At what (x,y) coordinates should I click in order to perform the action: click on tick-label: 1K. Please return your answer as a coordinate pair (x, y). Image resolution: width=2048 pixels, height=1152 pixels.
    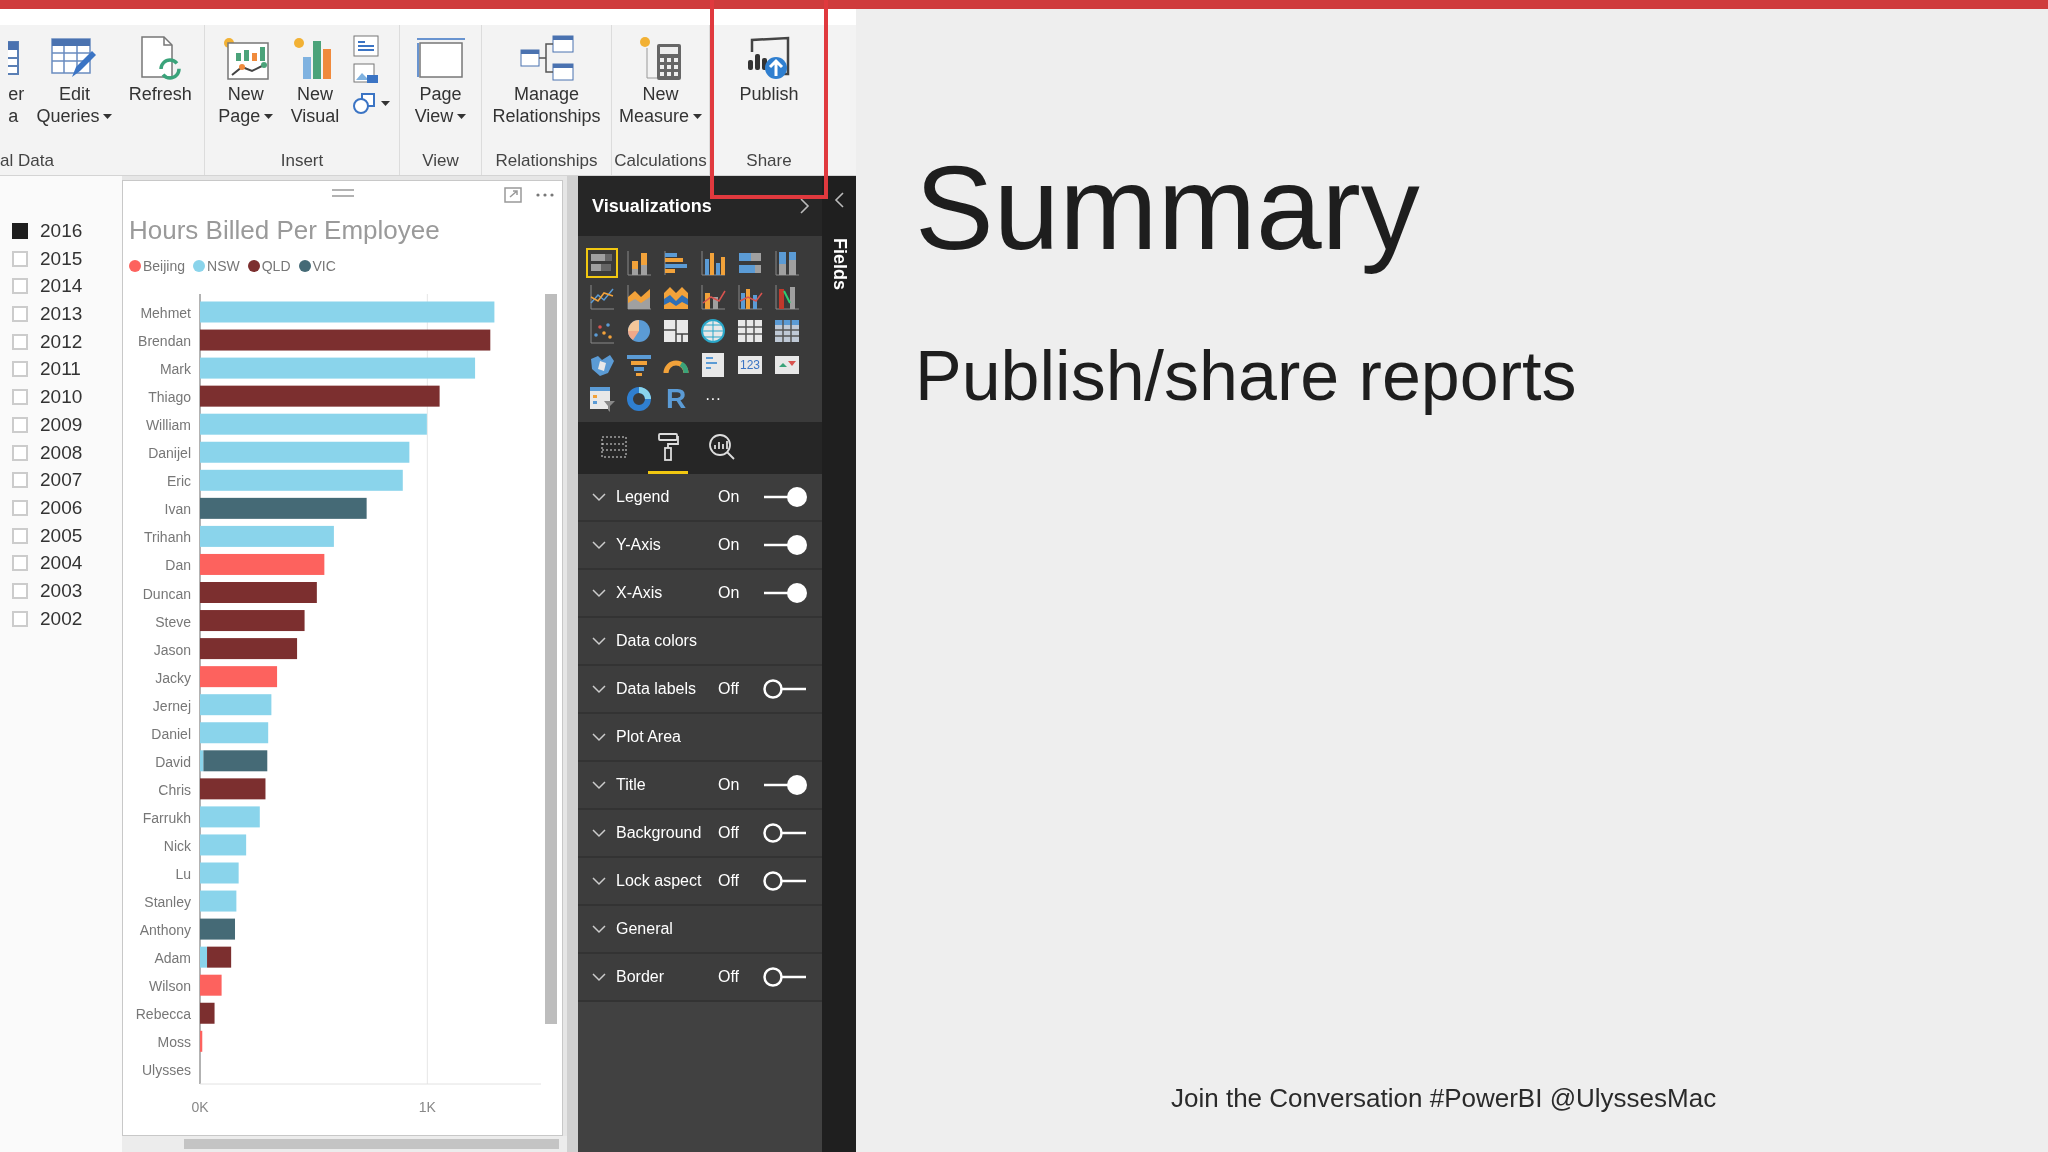
    Looking at the image, I should click on (427, 1107).